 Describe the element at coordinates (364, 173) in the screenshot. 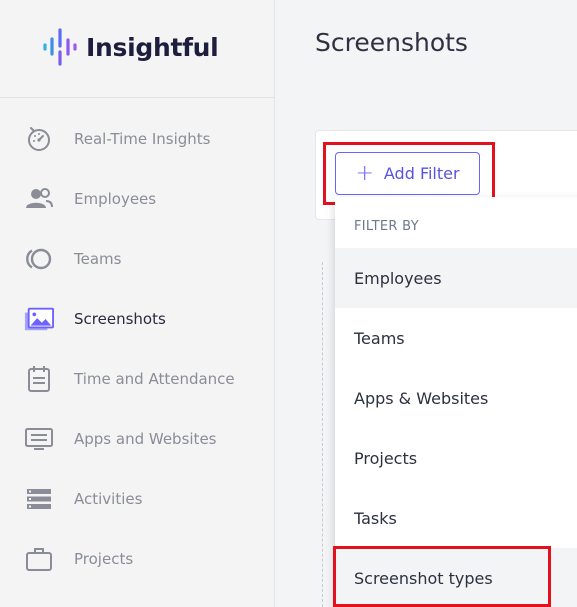

I see `plus-icon: +` at that location.